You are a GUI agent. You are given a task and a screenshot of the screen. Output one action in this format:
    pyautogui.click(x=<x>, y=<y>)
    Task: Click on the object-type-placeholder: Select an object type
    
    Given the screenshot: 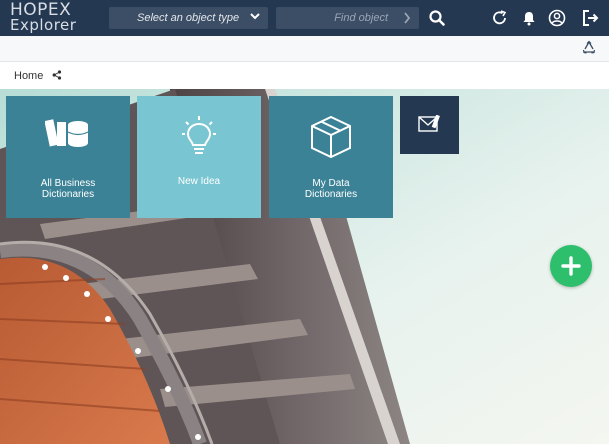 What is the action you would take?
    pyautogui.click(x=188, y=18)
    